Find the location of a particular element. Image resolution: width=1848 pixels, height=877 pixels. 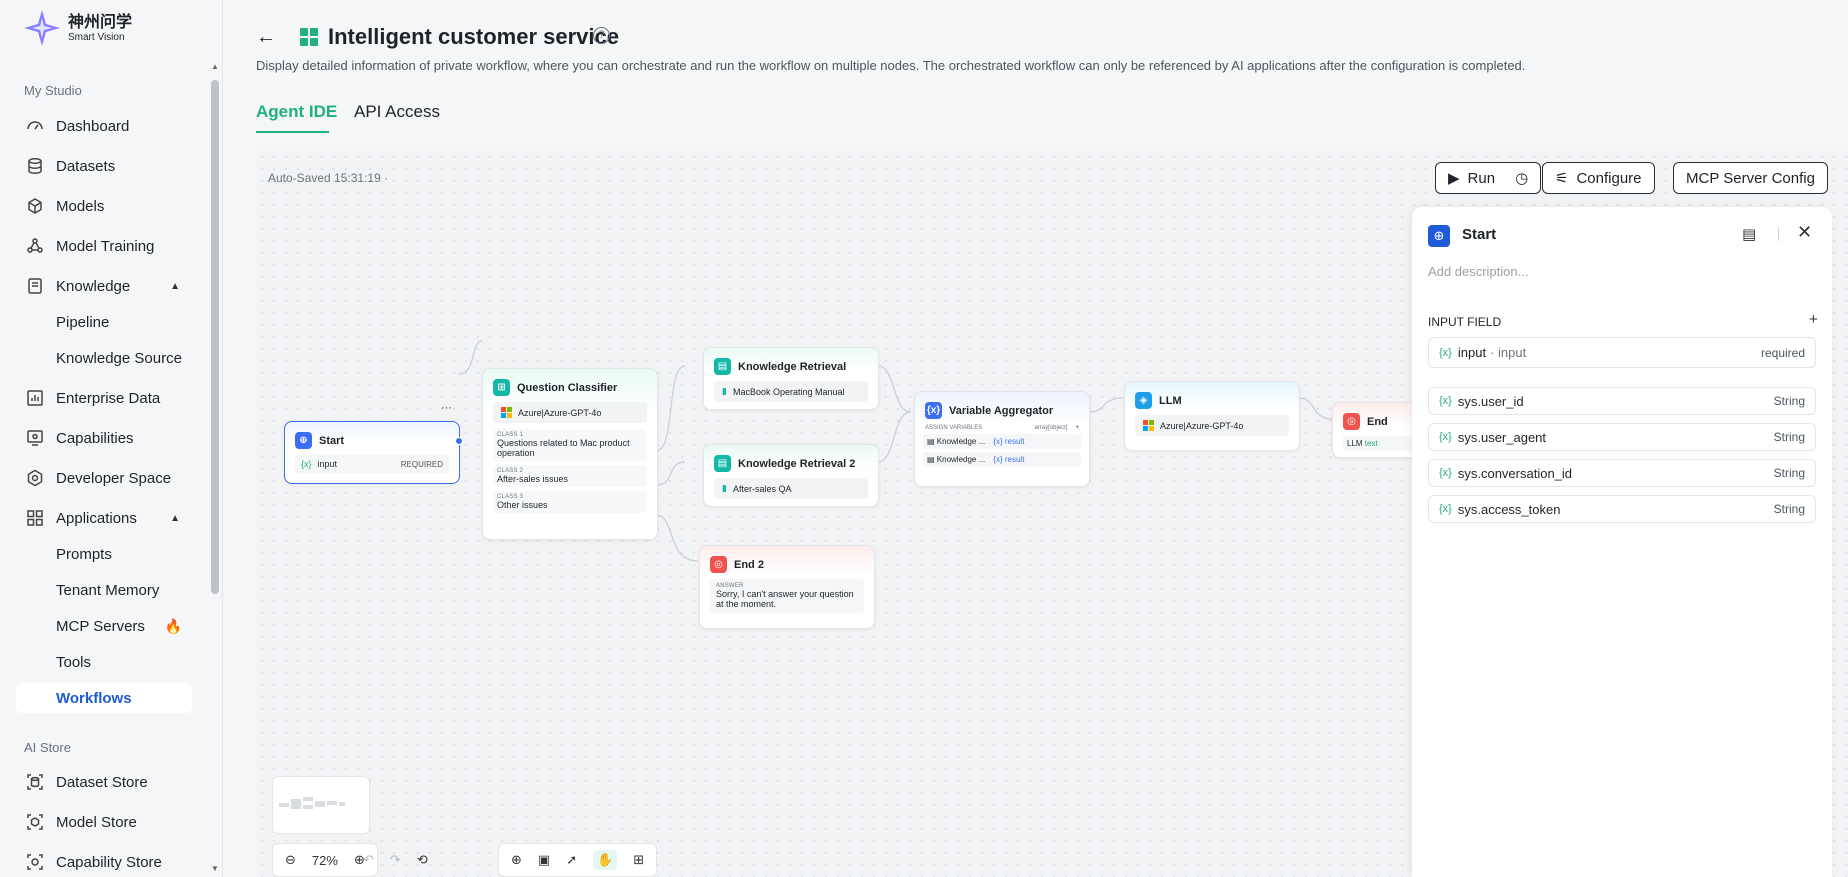

sidebar-item-mcp-servers: MCP Servers 🔥 is located at coordinates (104, 626).